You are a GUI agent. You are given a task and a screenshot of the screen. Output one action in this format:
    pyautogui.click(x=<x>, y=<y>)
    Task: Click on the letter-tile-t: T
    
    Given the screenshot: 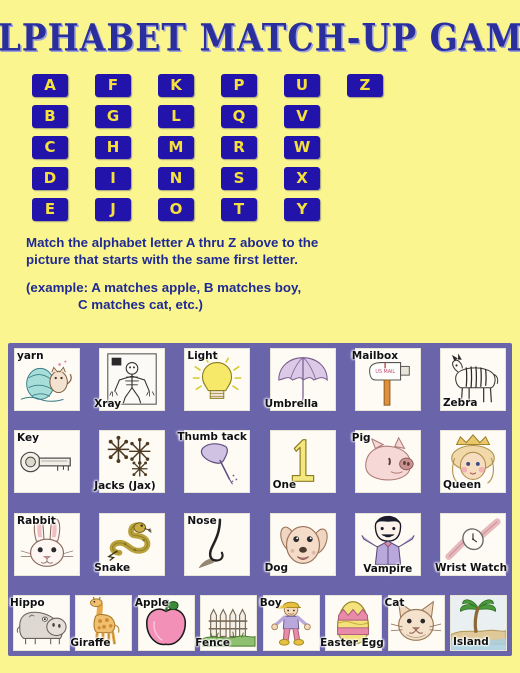 What is the action you would take?
    pyautogui.click(x=239, y=209)
    